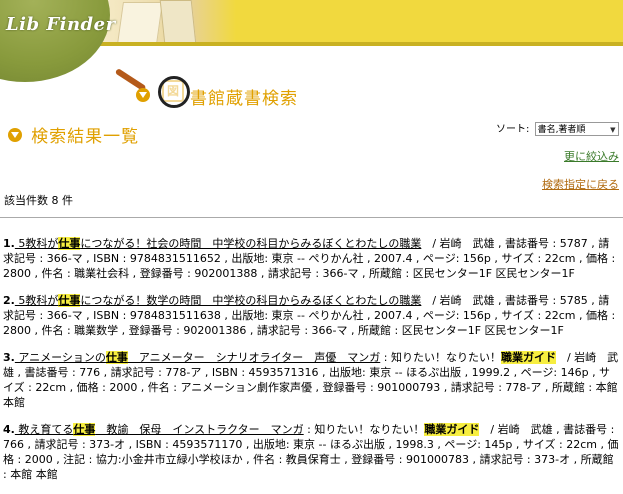 This screenshot has height=494, width=623. What do you see at coordinates (591, 156) in the screenshot?
I see `narrow-search-link: 更に絞込み` at bounding box center [591, 156].